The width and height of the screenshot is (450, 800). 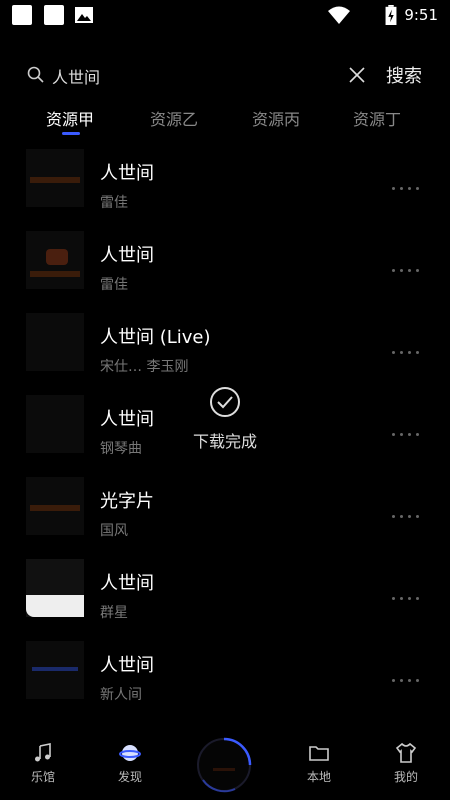 I want to click on toast-message: 下载完成, so click(x=224, y=441).